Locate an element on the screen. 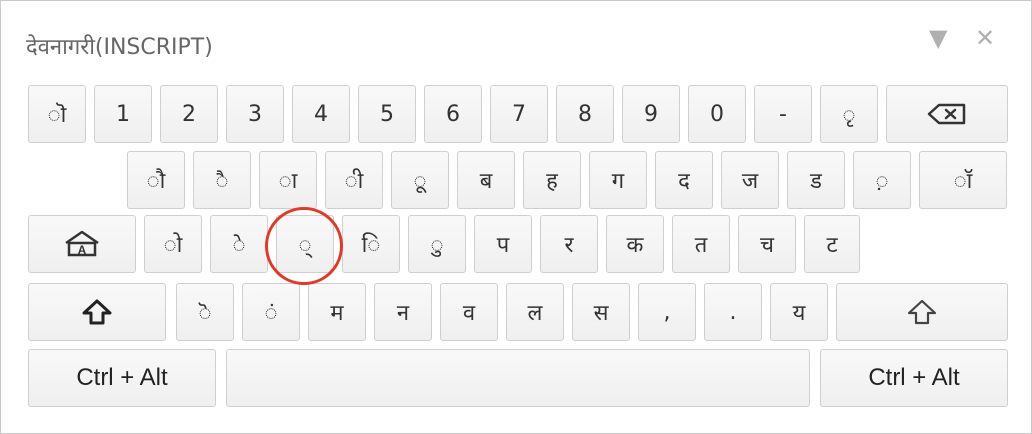 This screenshot has width=1032, height=434. key-label: . is located at coordinates (733, 312).